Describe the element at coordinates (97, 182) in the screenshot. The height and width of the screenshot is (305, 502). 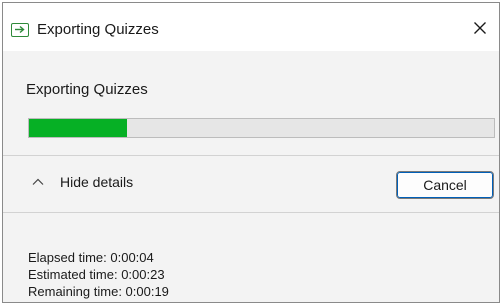
I see `hide-details-label: Hide details` at that location.